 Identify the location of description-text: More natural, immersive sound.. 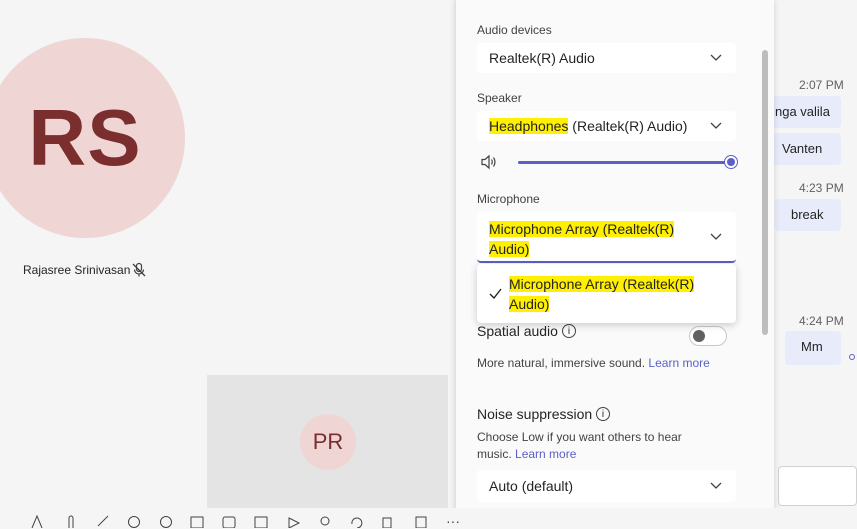
(561, 363).